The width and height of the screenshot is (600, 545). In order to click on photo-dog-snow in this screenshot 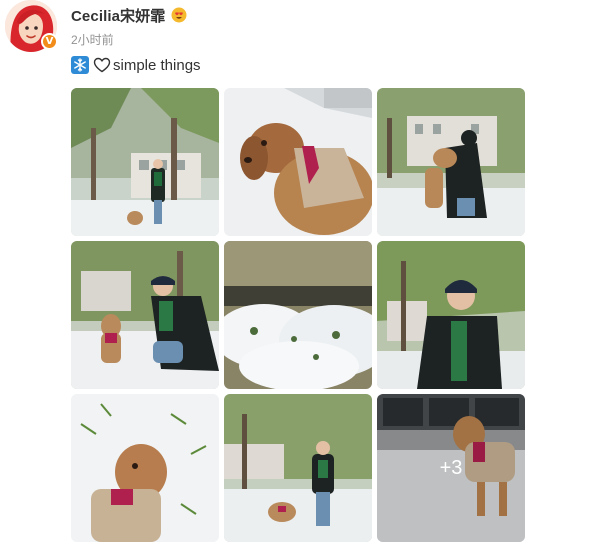, I will do `click(145, 468)`.